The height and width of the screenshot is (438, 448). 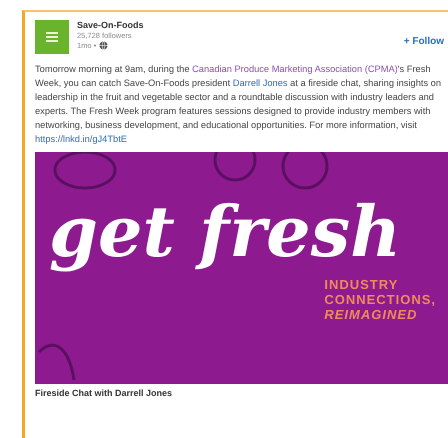 I want to click on image-caption: Fireside Chat with Darrell Jones, so click(x=104, y=393).